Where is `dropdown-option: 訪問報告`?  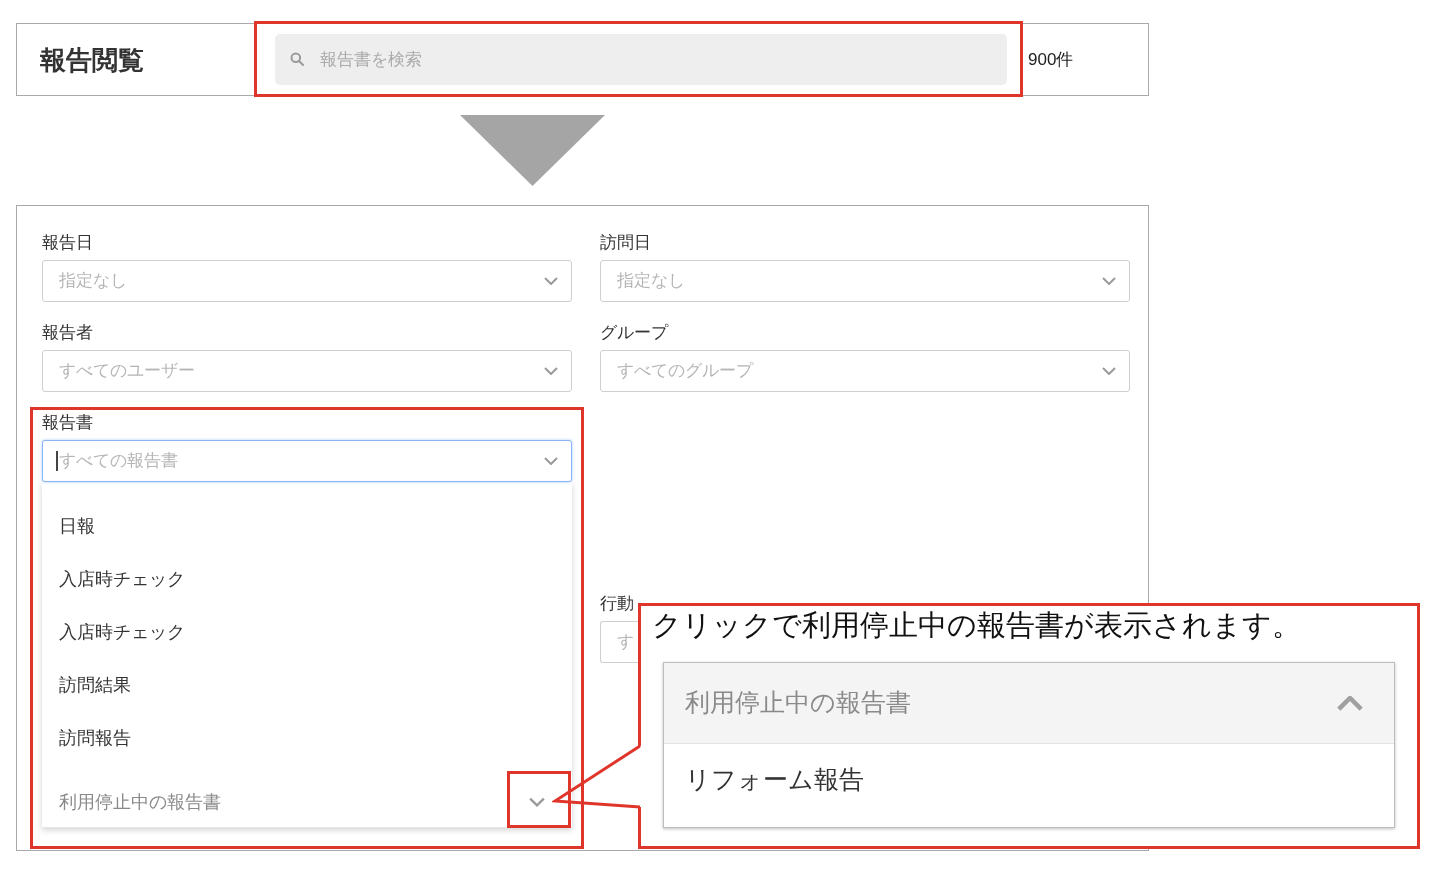 dropdown-option: 訪問報告 is located at coordinates (307, 738).